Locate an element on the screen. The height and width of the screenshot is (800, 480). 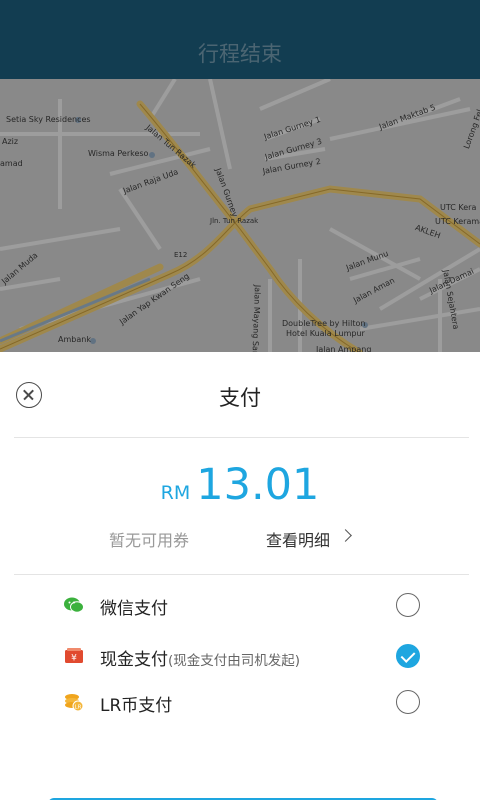
radio-wechat is located at coordinates (408, 605).